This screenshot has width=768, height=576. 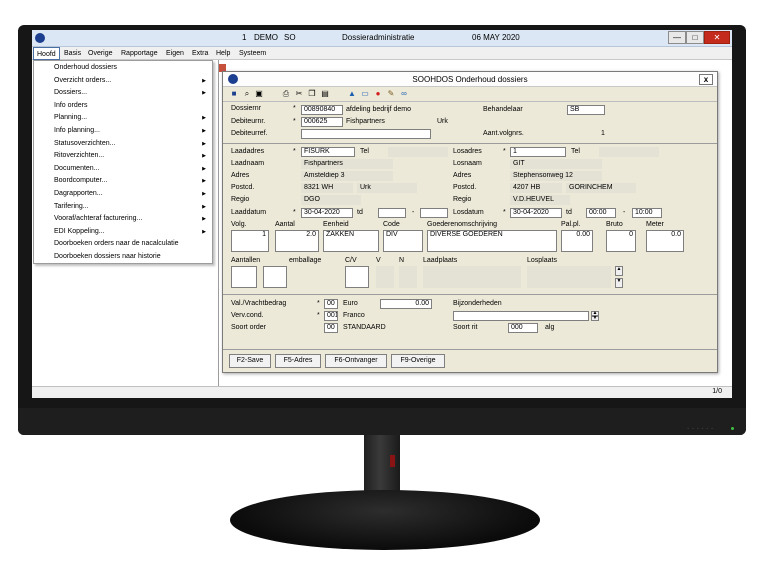 What do you see at coordinates (538, 152) in the screenshot?
I see `losadres-field: 1` at bounding box center [538, 152].